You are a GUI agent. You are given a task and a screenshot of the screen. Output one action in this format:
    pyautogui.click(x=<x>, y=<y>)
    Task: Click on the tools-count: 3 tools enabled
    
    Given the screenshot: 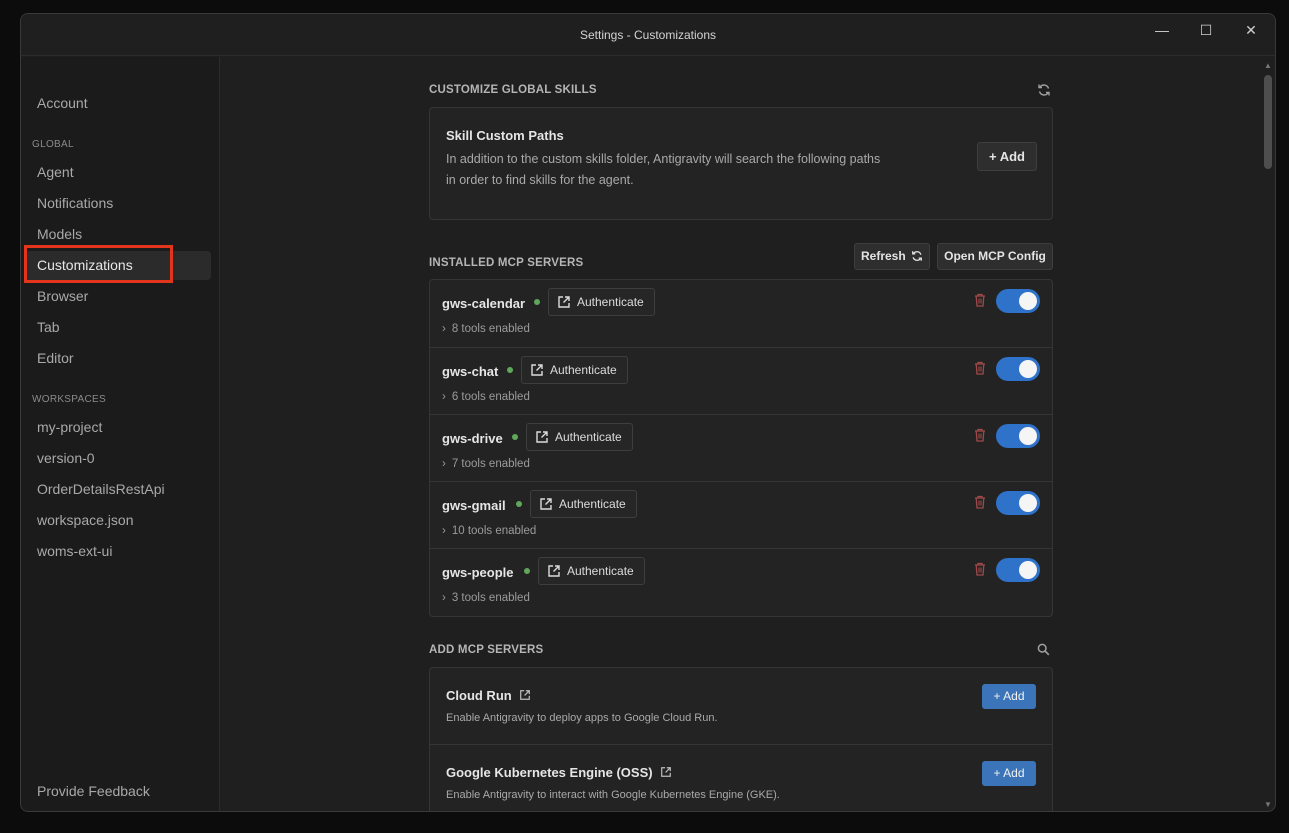 What is the action you would take?
    pyautogui.click(x=490, y=598)
    